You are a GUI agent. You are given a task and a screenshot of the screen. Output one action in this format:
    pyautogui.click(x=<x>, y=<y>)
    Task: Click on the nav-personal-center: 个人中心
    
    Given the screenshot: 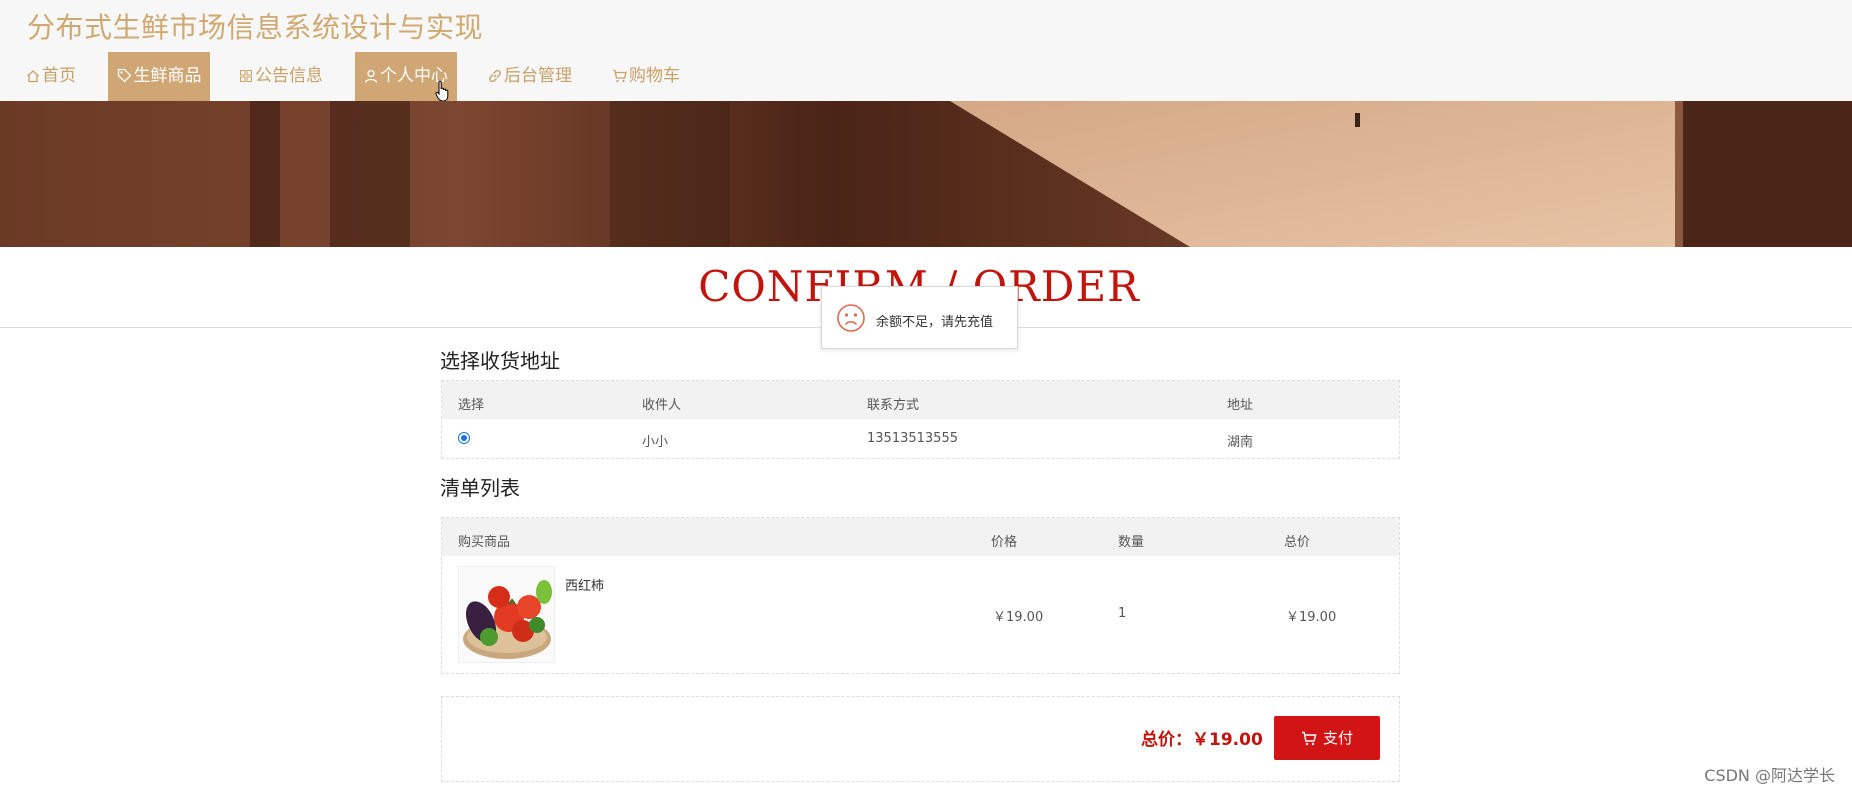 What is the action you would take?
    pyautogui.click(x=406, y=77)
    